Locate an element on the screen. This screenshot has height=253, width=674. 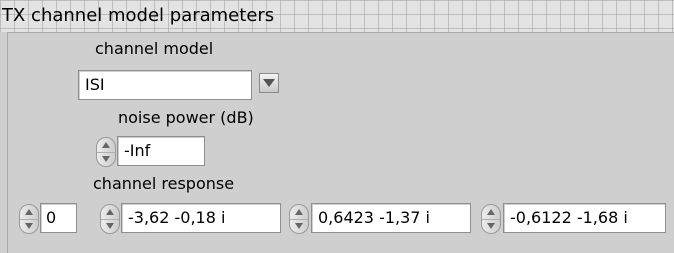
channel-model-label: channel model is located at coordinates (154, 48).